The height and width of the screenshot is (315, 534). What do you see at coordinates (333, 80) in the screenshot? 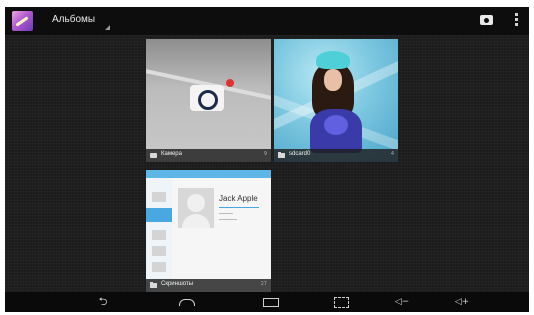
I see `photo-face` at bounding box center [333, 80].